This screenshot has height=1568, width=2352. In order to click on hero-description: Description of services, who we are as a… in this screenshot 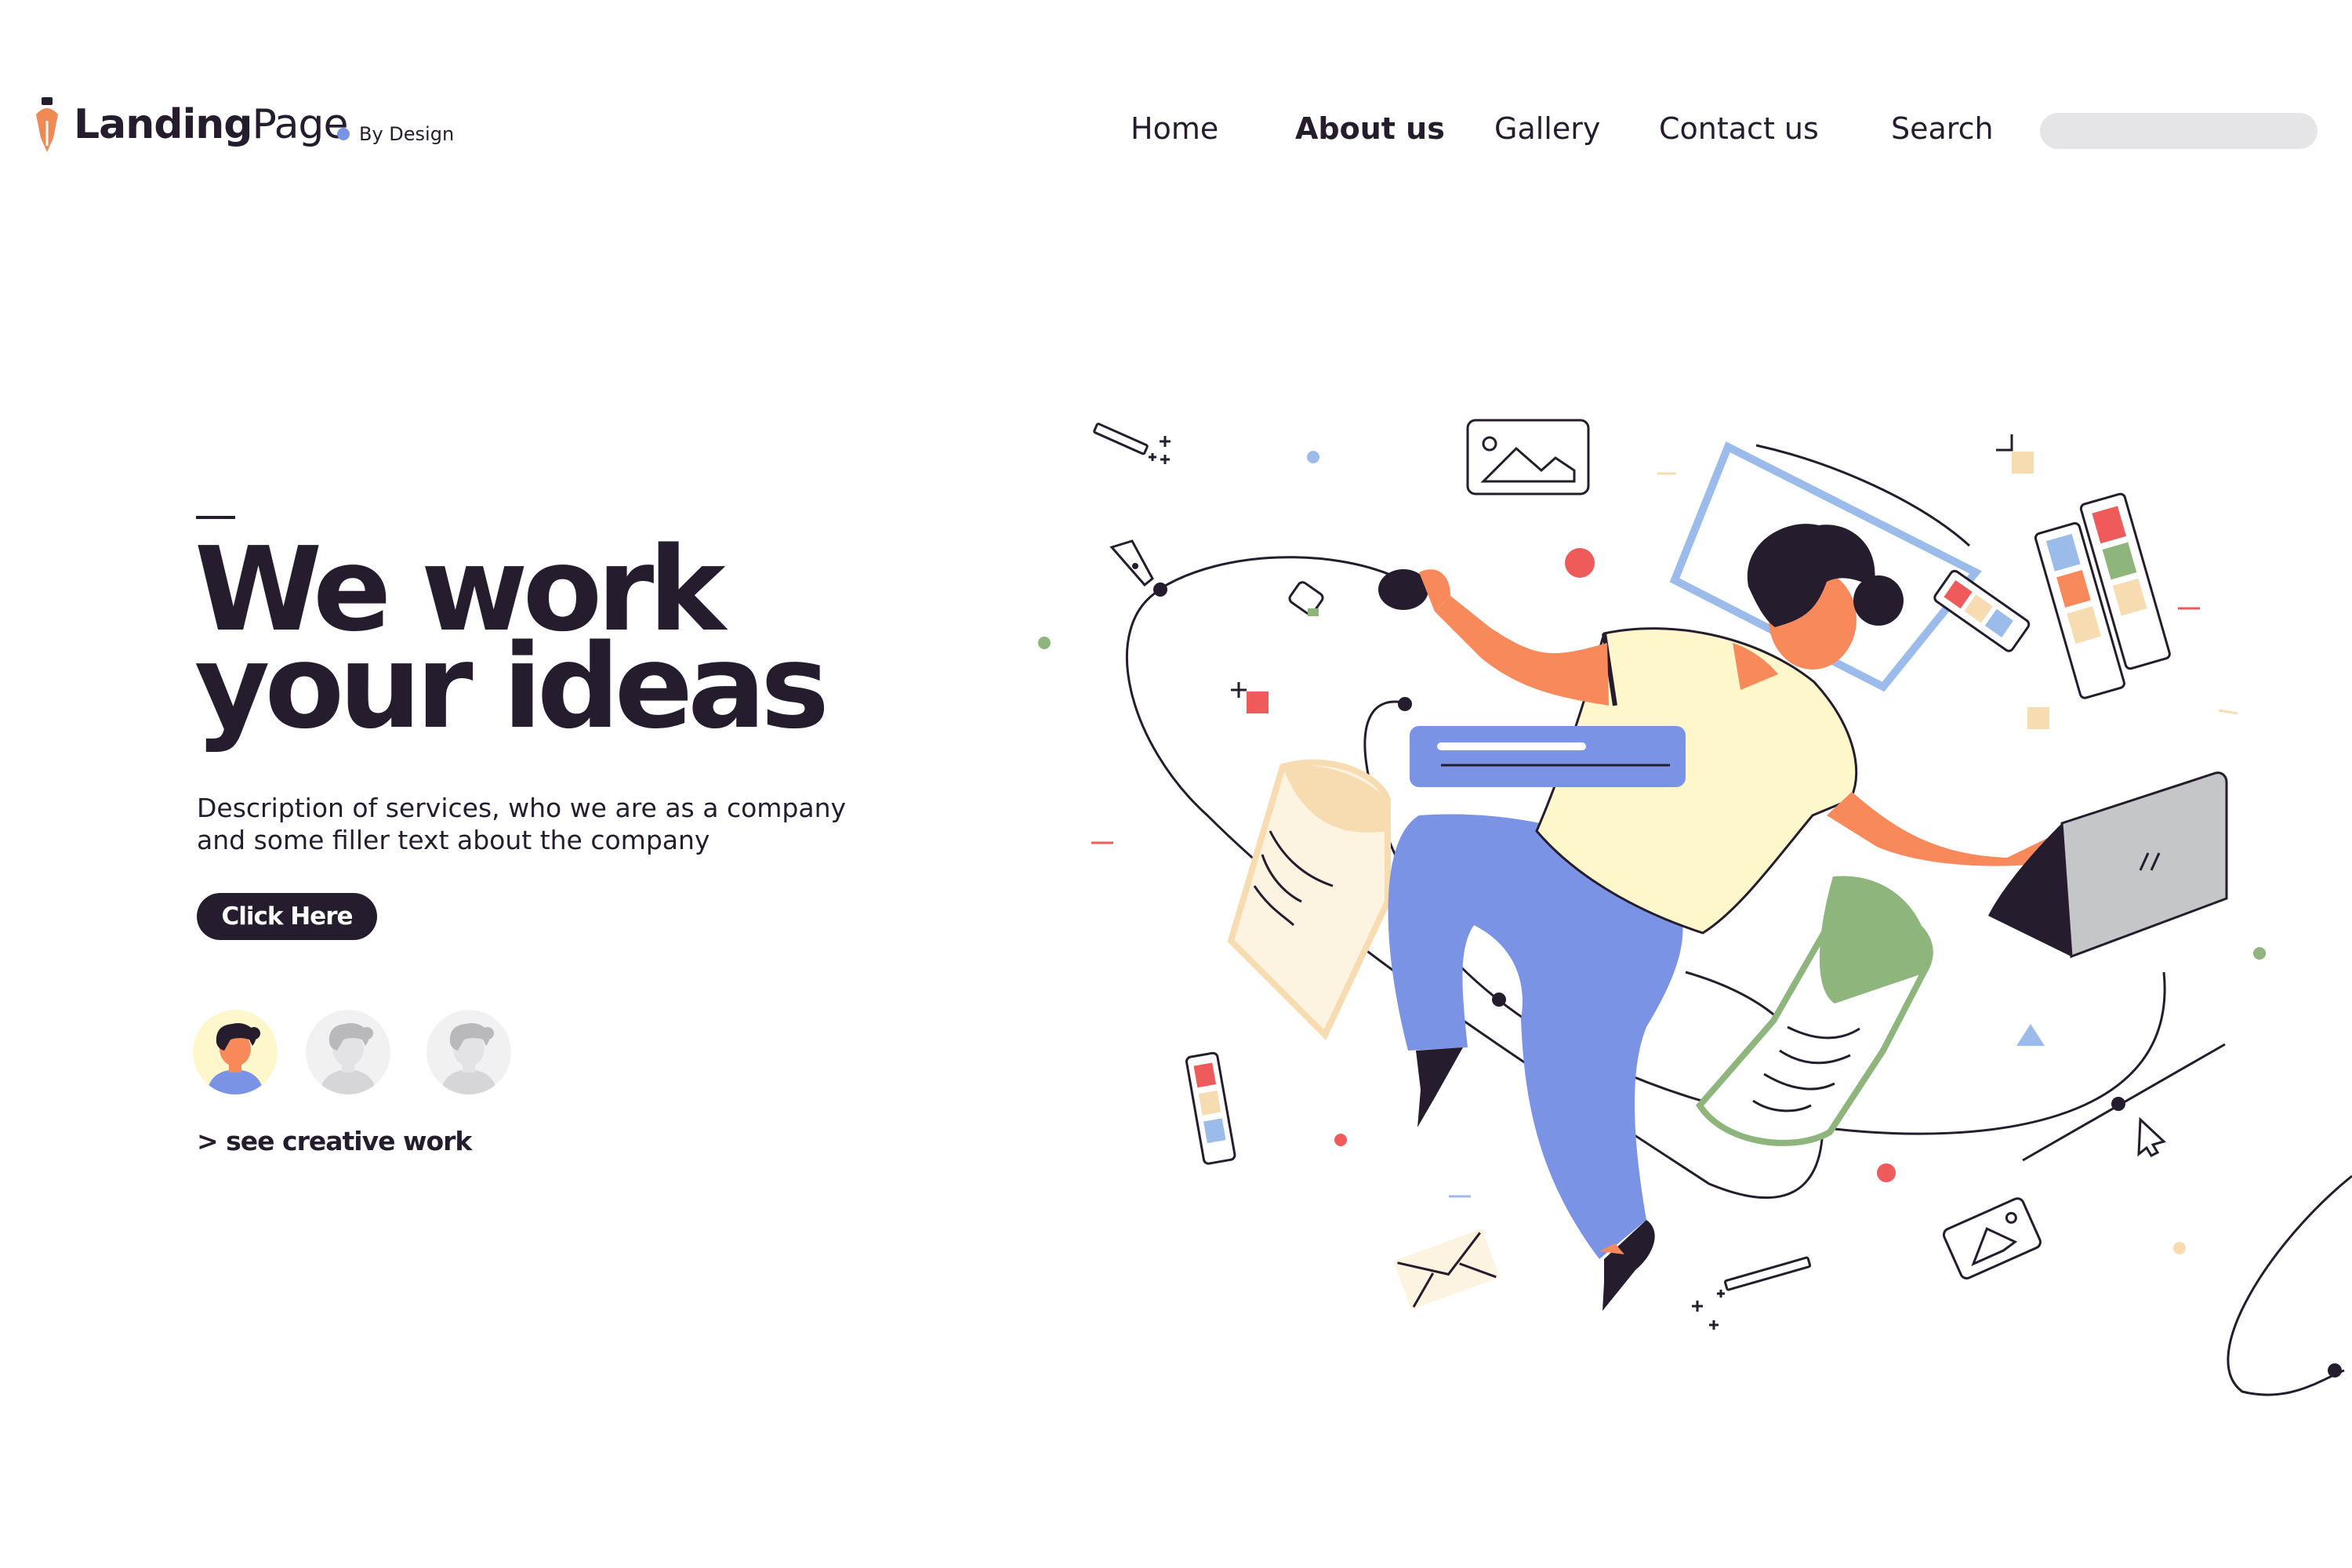, I will do `click(549, 824)`.